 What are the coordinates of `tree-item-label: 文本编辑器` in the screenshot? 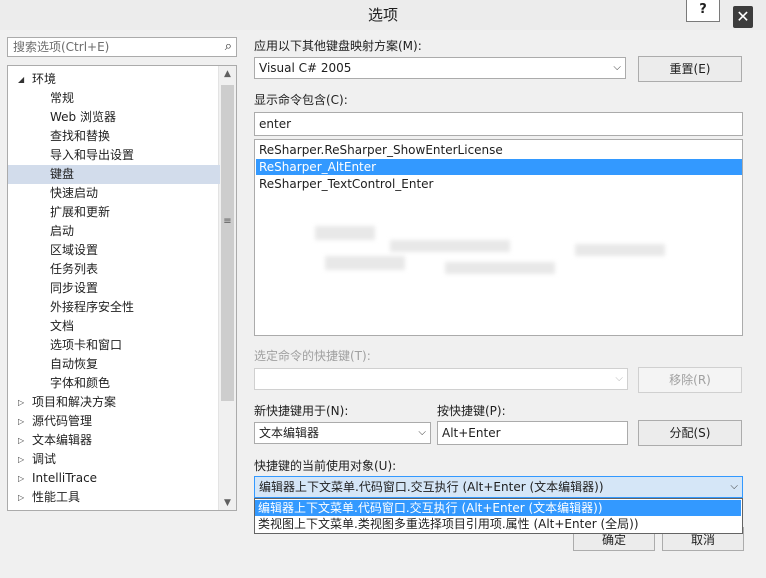 It's located at (62, 440).